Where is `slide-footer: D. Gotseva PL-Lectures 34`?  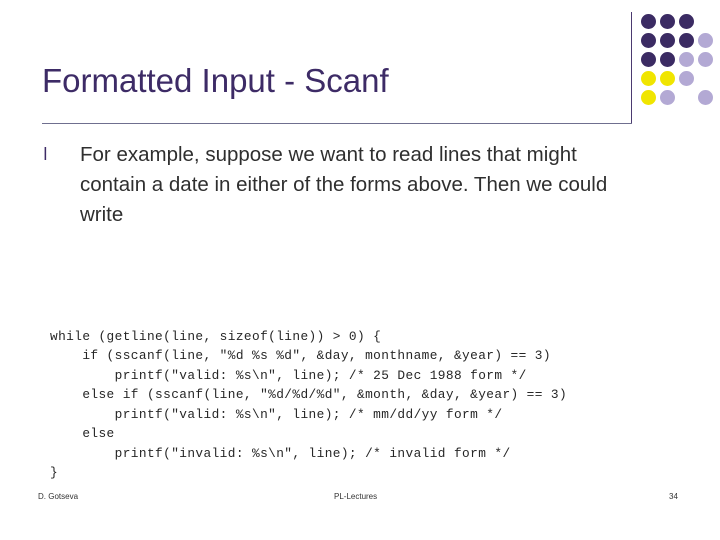 slide-footer: D. Gotseva PL-Lectures 34 is located at coordinates (360, 501).